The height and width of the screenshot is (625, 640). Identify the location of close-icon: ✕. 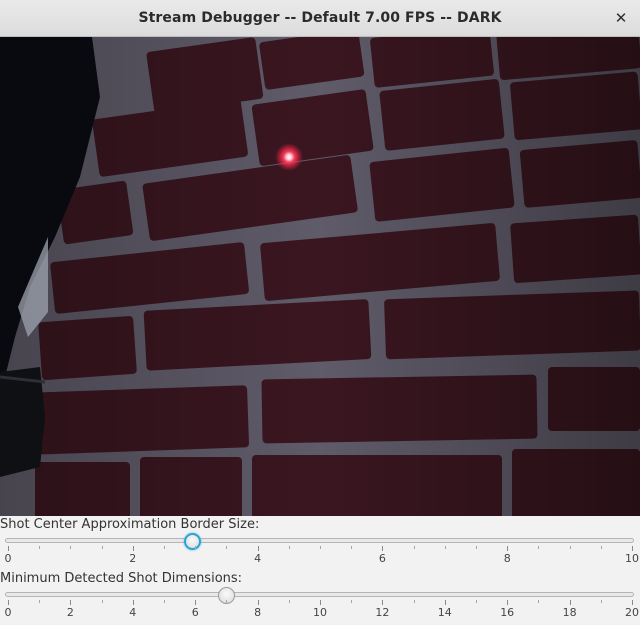
(621, 18).